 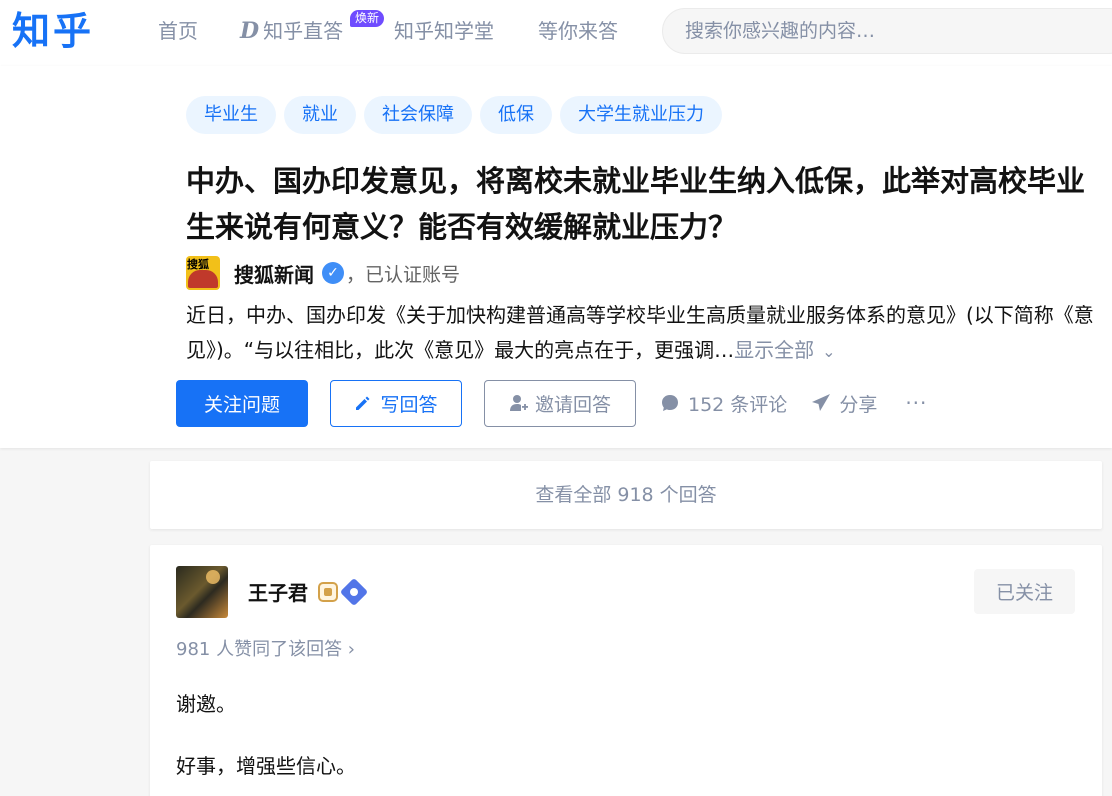 What do you see at coordinates (213, 577) in the screenshot?
I see `avatar-highlight` at bounding box center [213, 577].